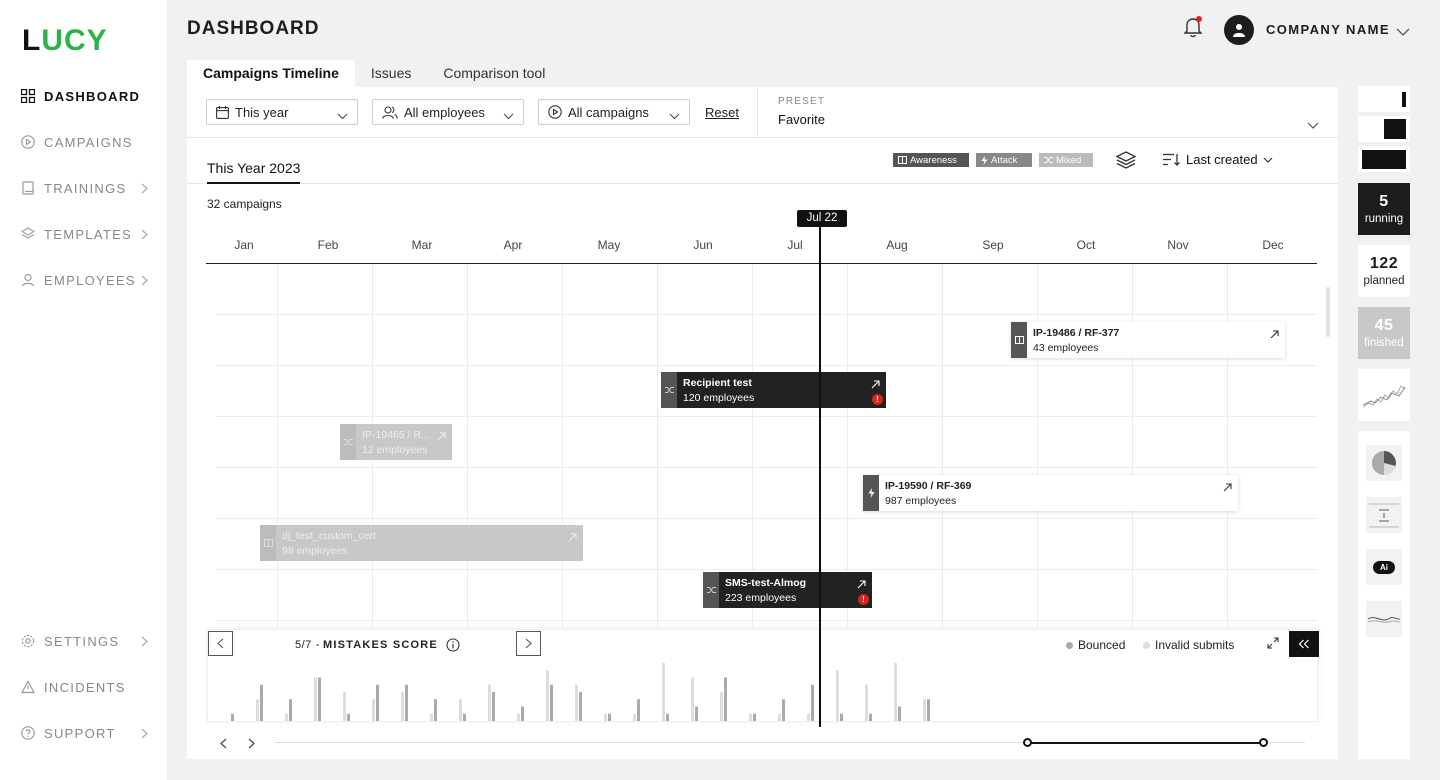 This screenshot has height=780, width=1440. I want to click on campaign-bar: dj_test_custom_cert 98 employees, so click(421, 543).